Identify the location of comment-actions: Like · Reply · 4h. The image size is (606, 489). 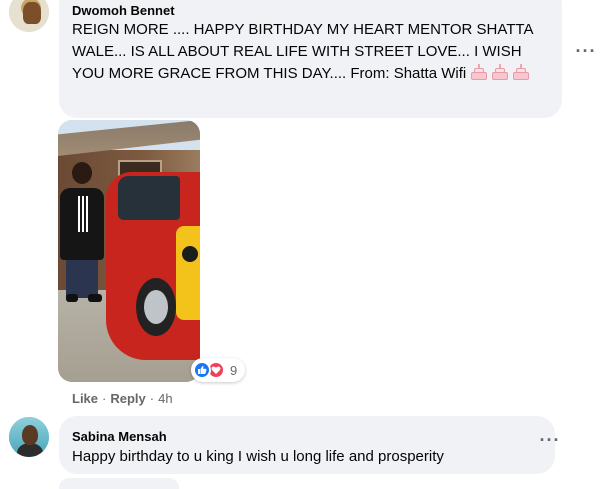
(122, 398).